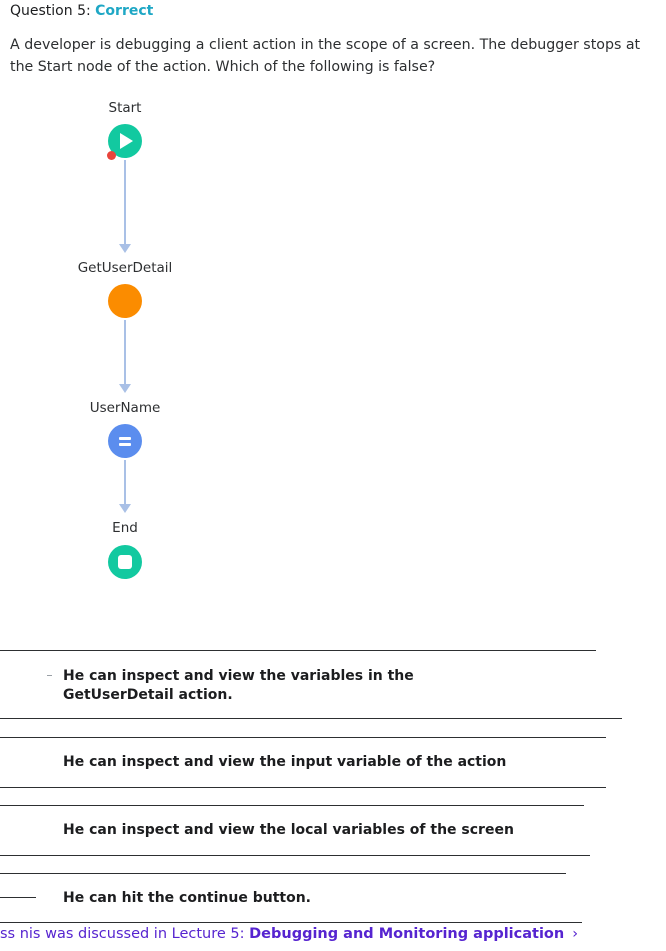 The height and width of the screenshot is (951, 666). I want to click on lecture-link: Debugging and Monitoring application, so click(406, 934).